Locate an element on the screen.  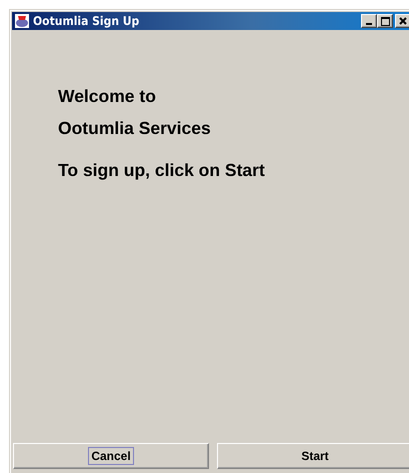
maximize-icon is located at coordinates (385, 21).